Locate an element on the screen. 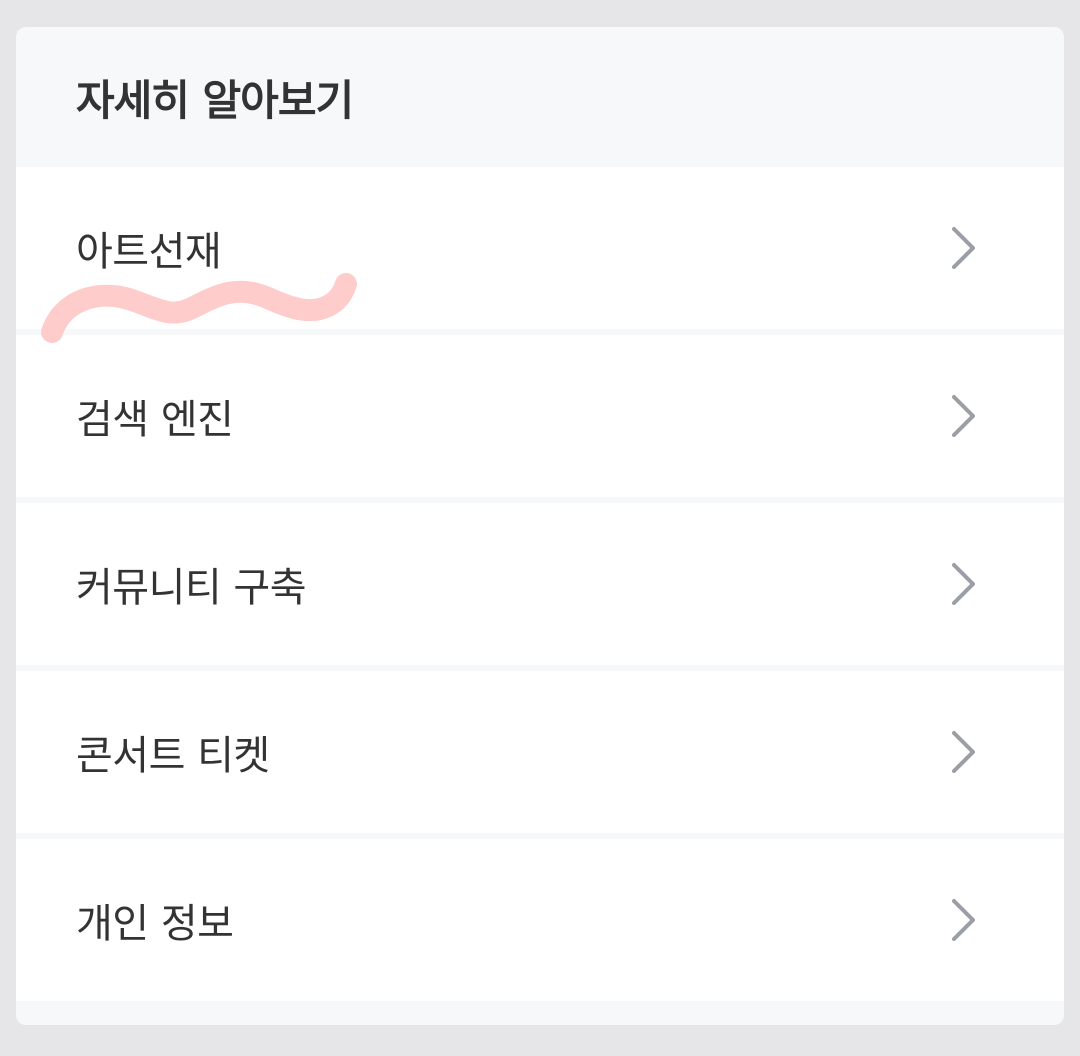 This screenshot has width=1080, height=1056. card-title: 자세히 알아보기 is located at coordinates (215, 100).